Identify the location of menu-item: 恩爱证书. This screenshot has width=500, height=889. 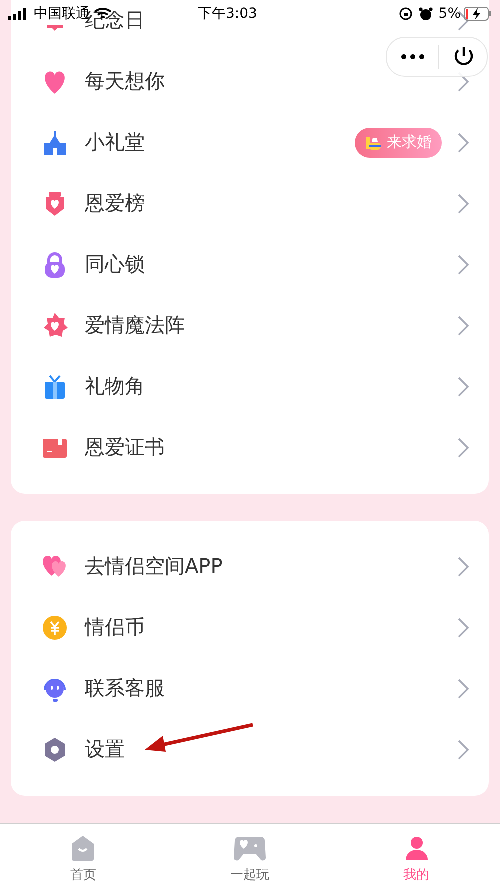
(125, 447).